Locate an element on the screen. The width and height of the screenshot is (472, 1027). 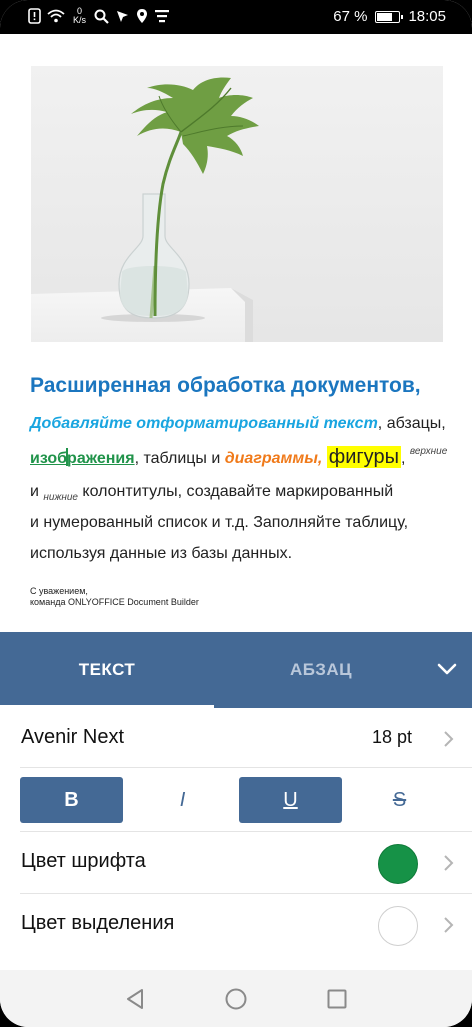
home-icon is located at coordinates (236, 999).